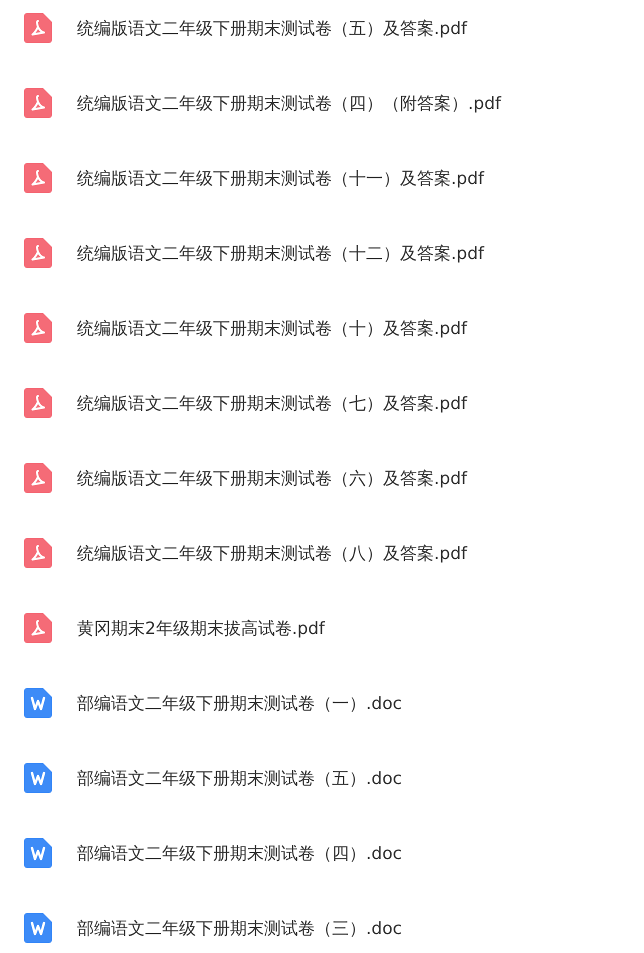 This screenshot has width=644, height=953. What do you see at coordinates (239, 778) in the screenshot?
I see `file-name-link: 部编语文二年级下册期末测试卷（五）.doc` at bounding box center [239, 778].